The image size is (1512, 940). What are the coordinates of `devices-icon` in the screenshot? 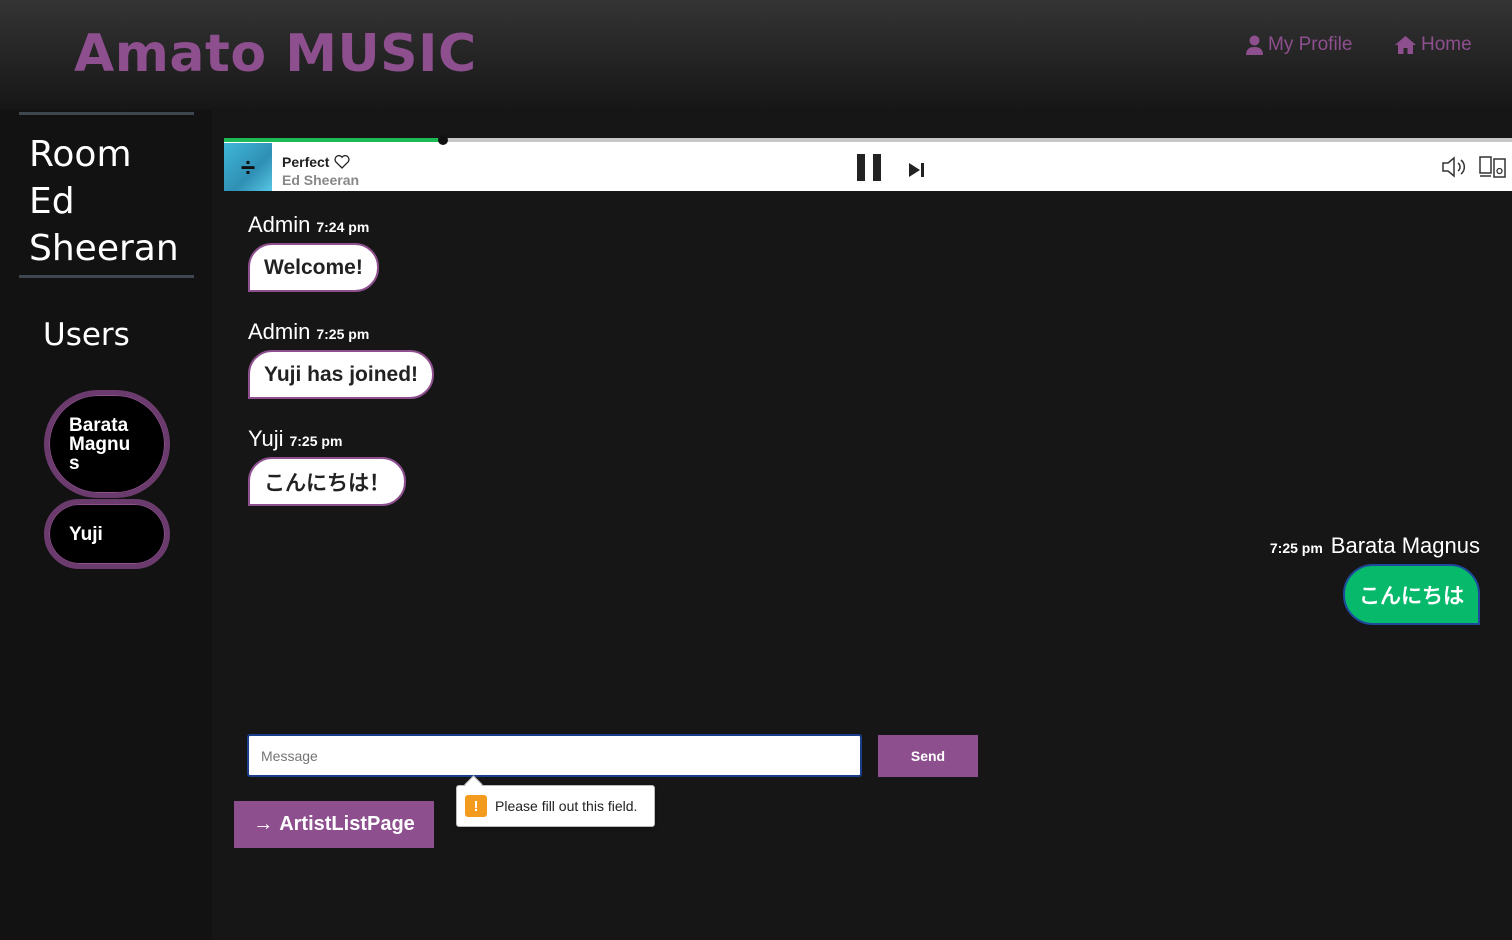 It's located at (1493, 167).